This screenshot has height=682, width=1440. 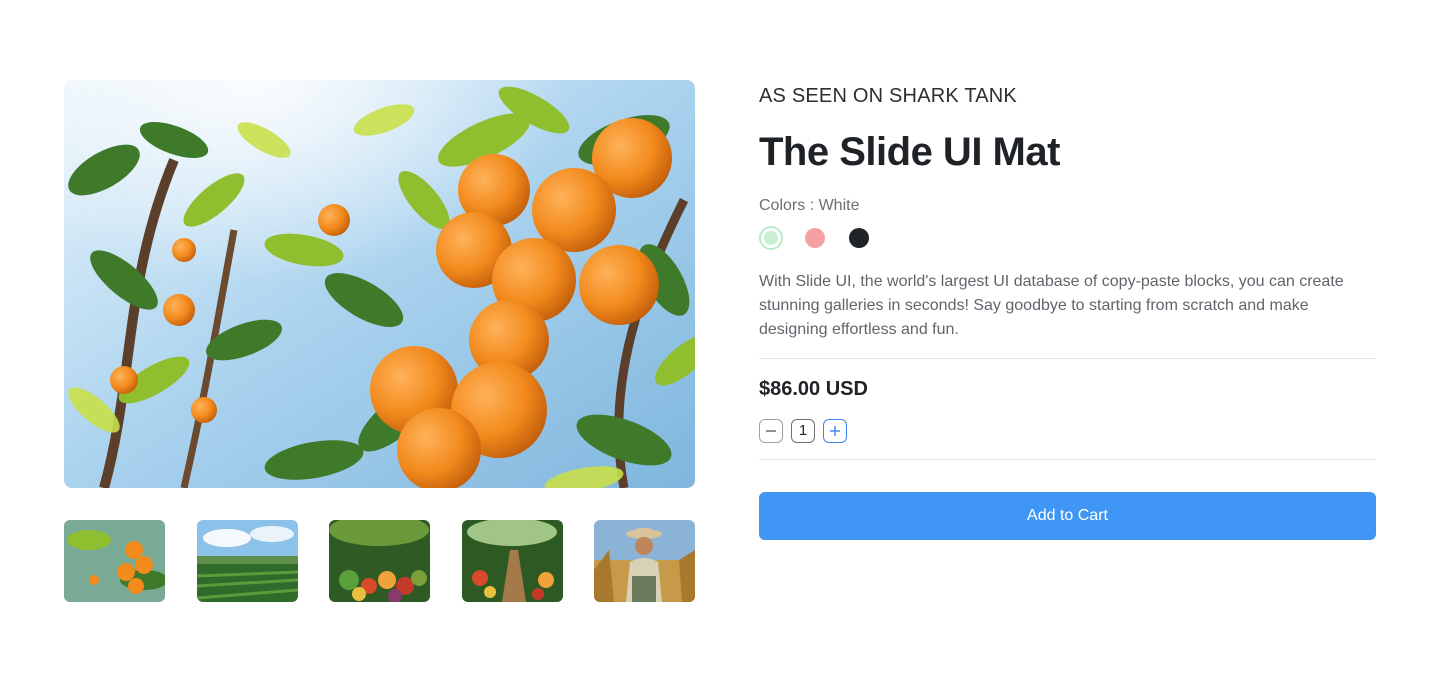 What do you see at coordinates (512, 561) in the screenshot?
I see `thumbnail-garden-path` at bounding box center [512, 561].